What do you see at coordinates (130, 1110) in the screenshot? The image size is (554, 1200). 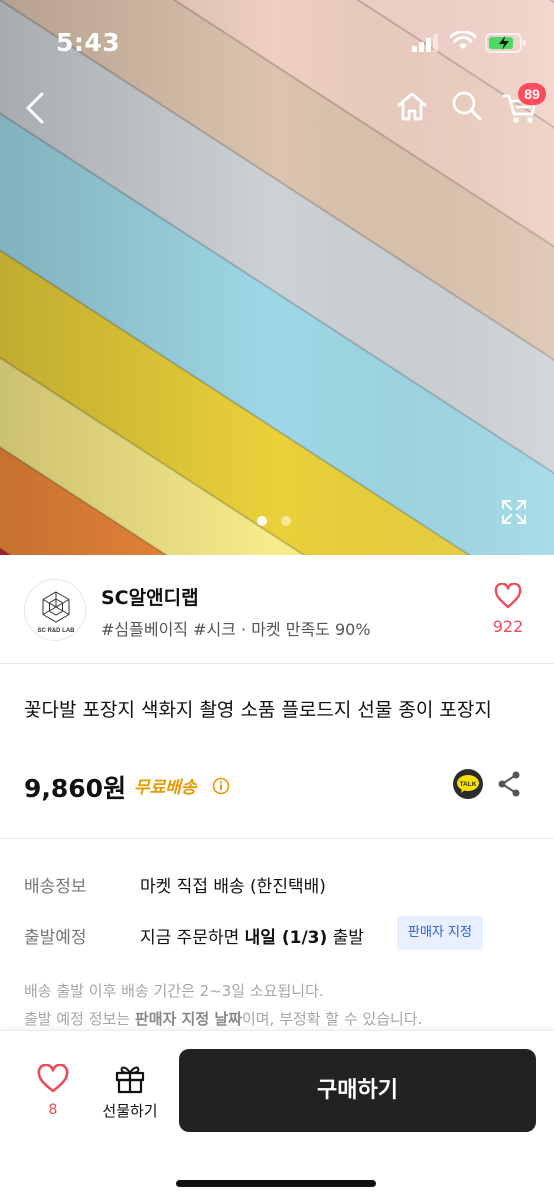 I see `gift-button-label: 선물하기` at bounding box center [130, 1110].